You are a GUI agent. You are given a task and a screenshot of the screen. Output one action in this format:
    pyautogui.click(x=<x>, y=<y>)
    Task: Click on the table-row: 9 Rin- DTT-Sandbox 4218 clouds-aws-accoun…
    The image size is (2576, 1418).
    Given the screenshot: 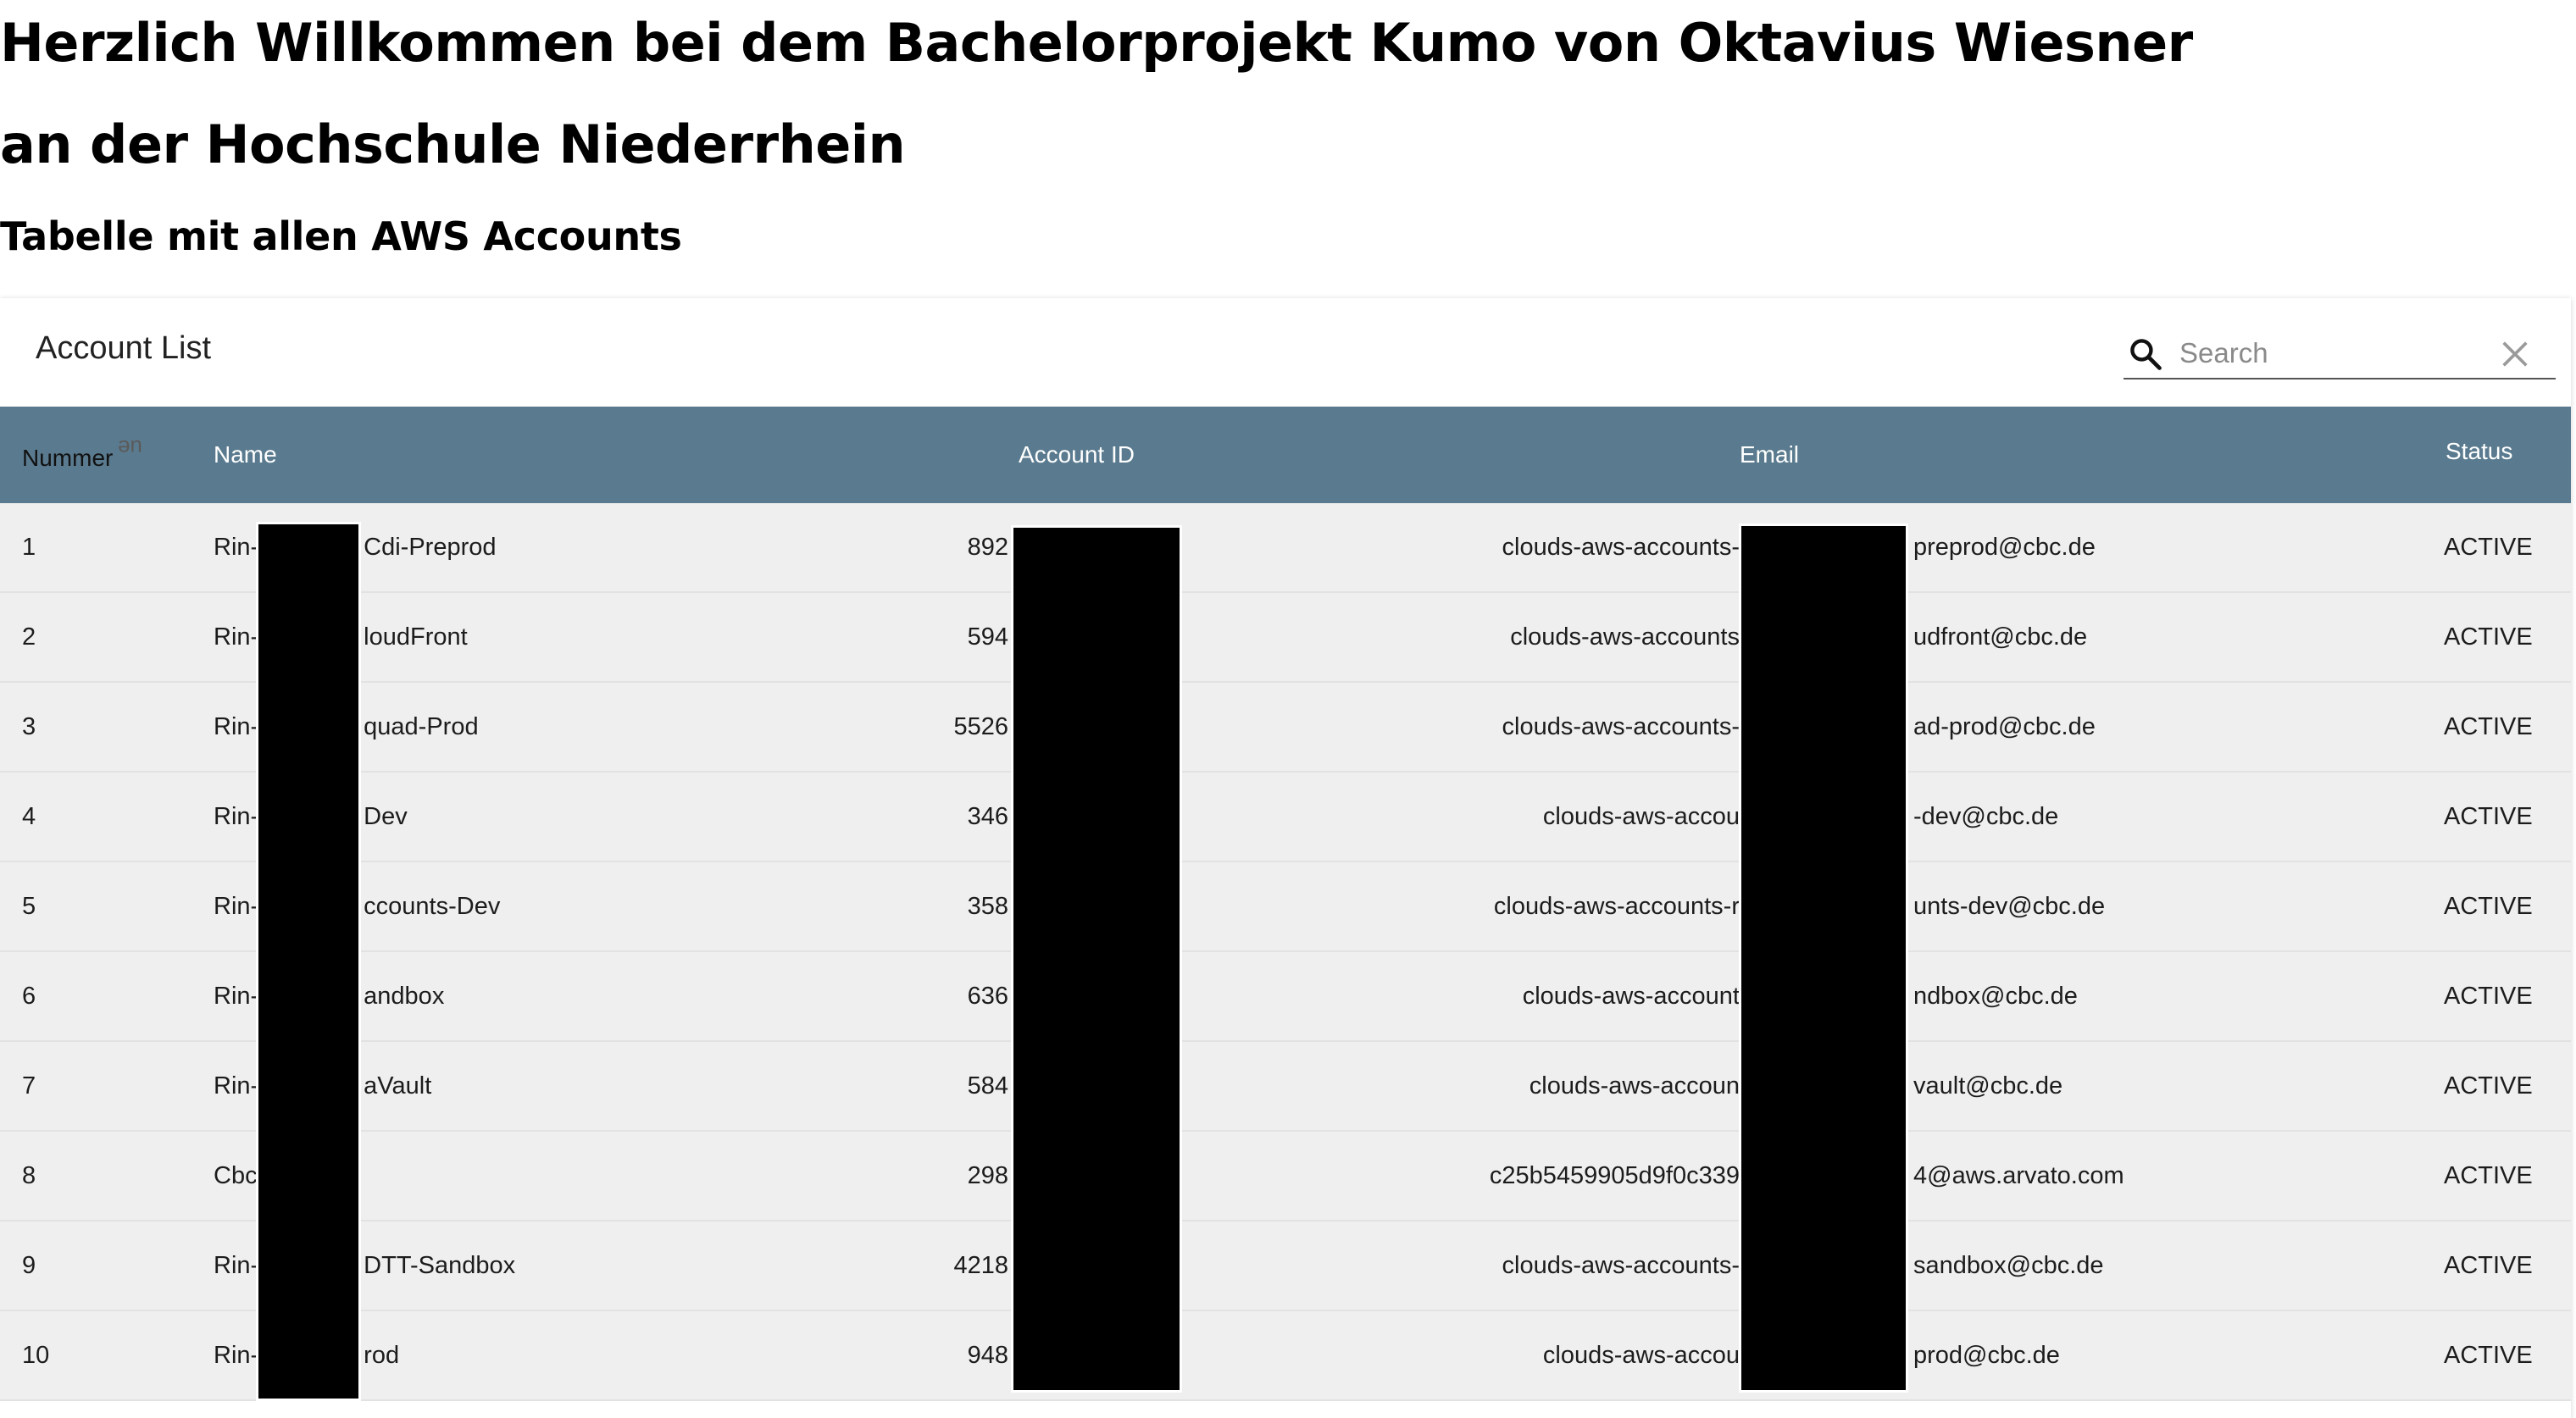 What is the action you would take?
    pyautogui.click(x=1285, y=1266)
    